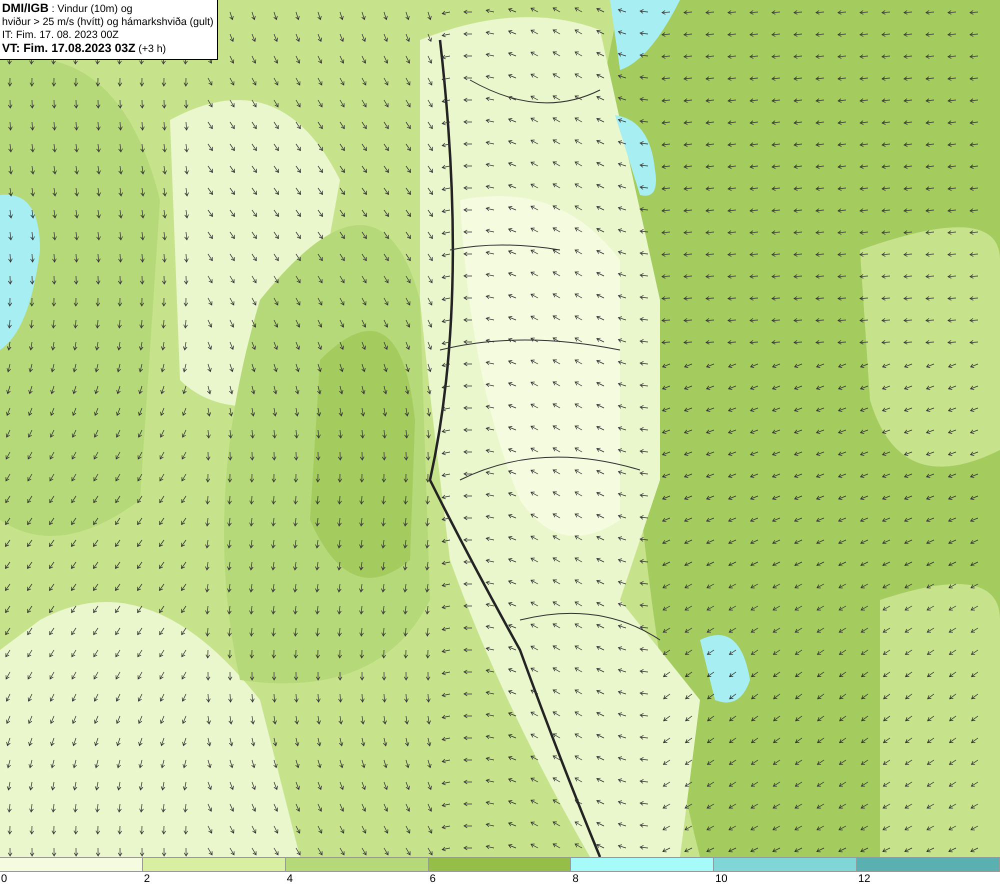 This screenshot has height=887, width=1000. Describe the element at coordinates (85, 49) in the screenshot. I see `info-text: VT: Fim. 17.08.2023 03Z (+3 h)` at that location.